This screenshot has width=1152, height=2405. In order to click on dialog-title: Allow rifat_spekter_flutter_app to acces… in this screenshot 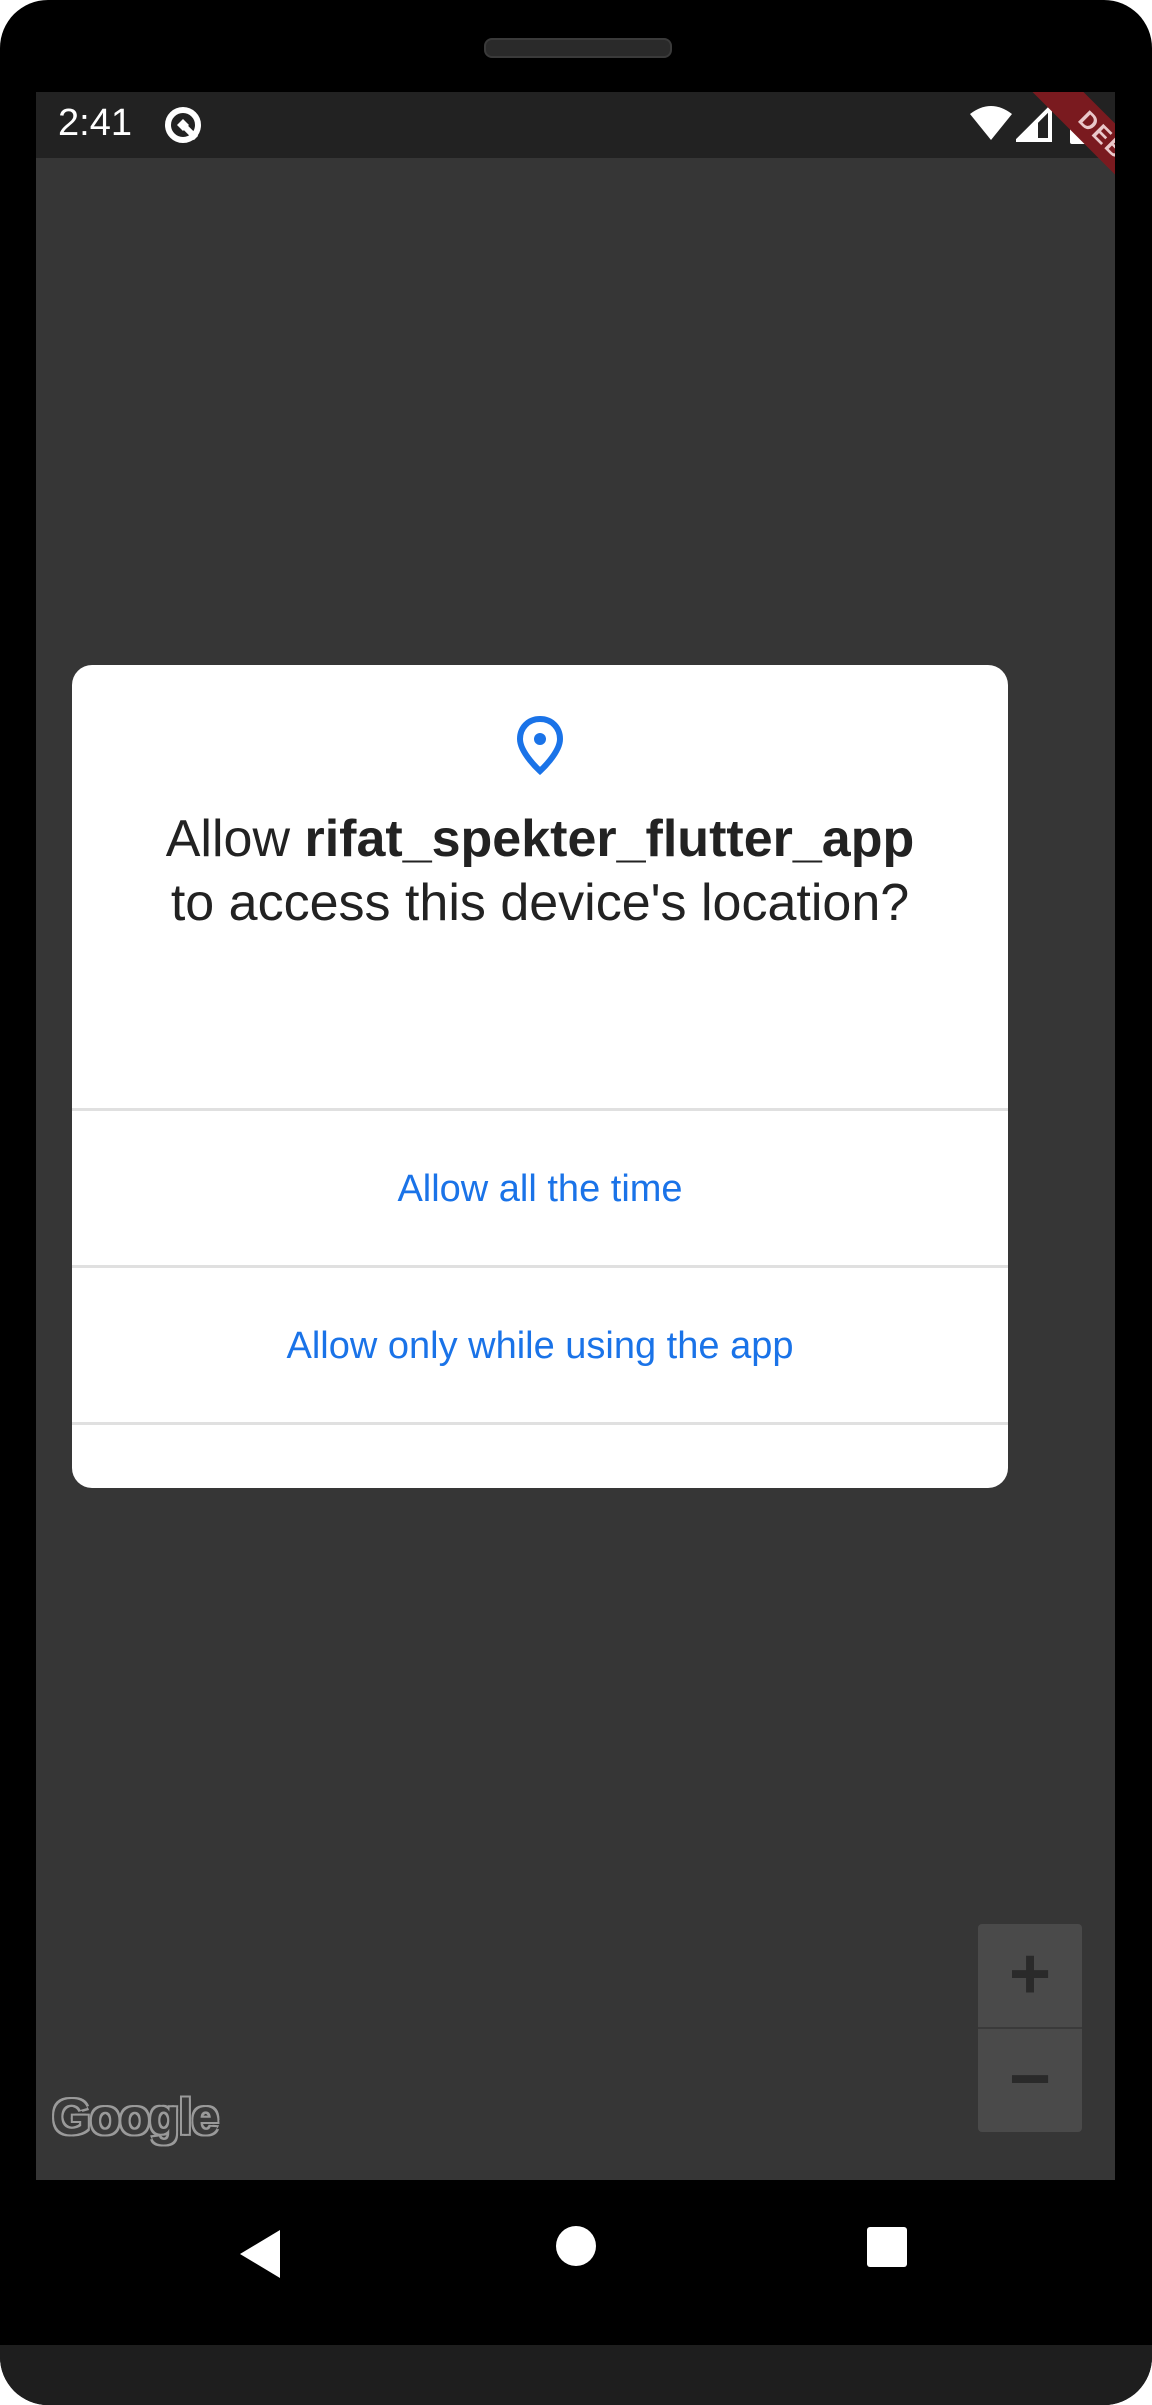, I will do `click(540, 871)`.